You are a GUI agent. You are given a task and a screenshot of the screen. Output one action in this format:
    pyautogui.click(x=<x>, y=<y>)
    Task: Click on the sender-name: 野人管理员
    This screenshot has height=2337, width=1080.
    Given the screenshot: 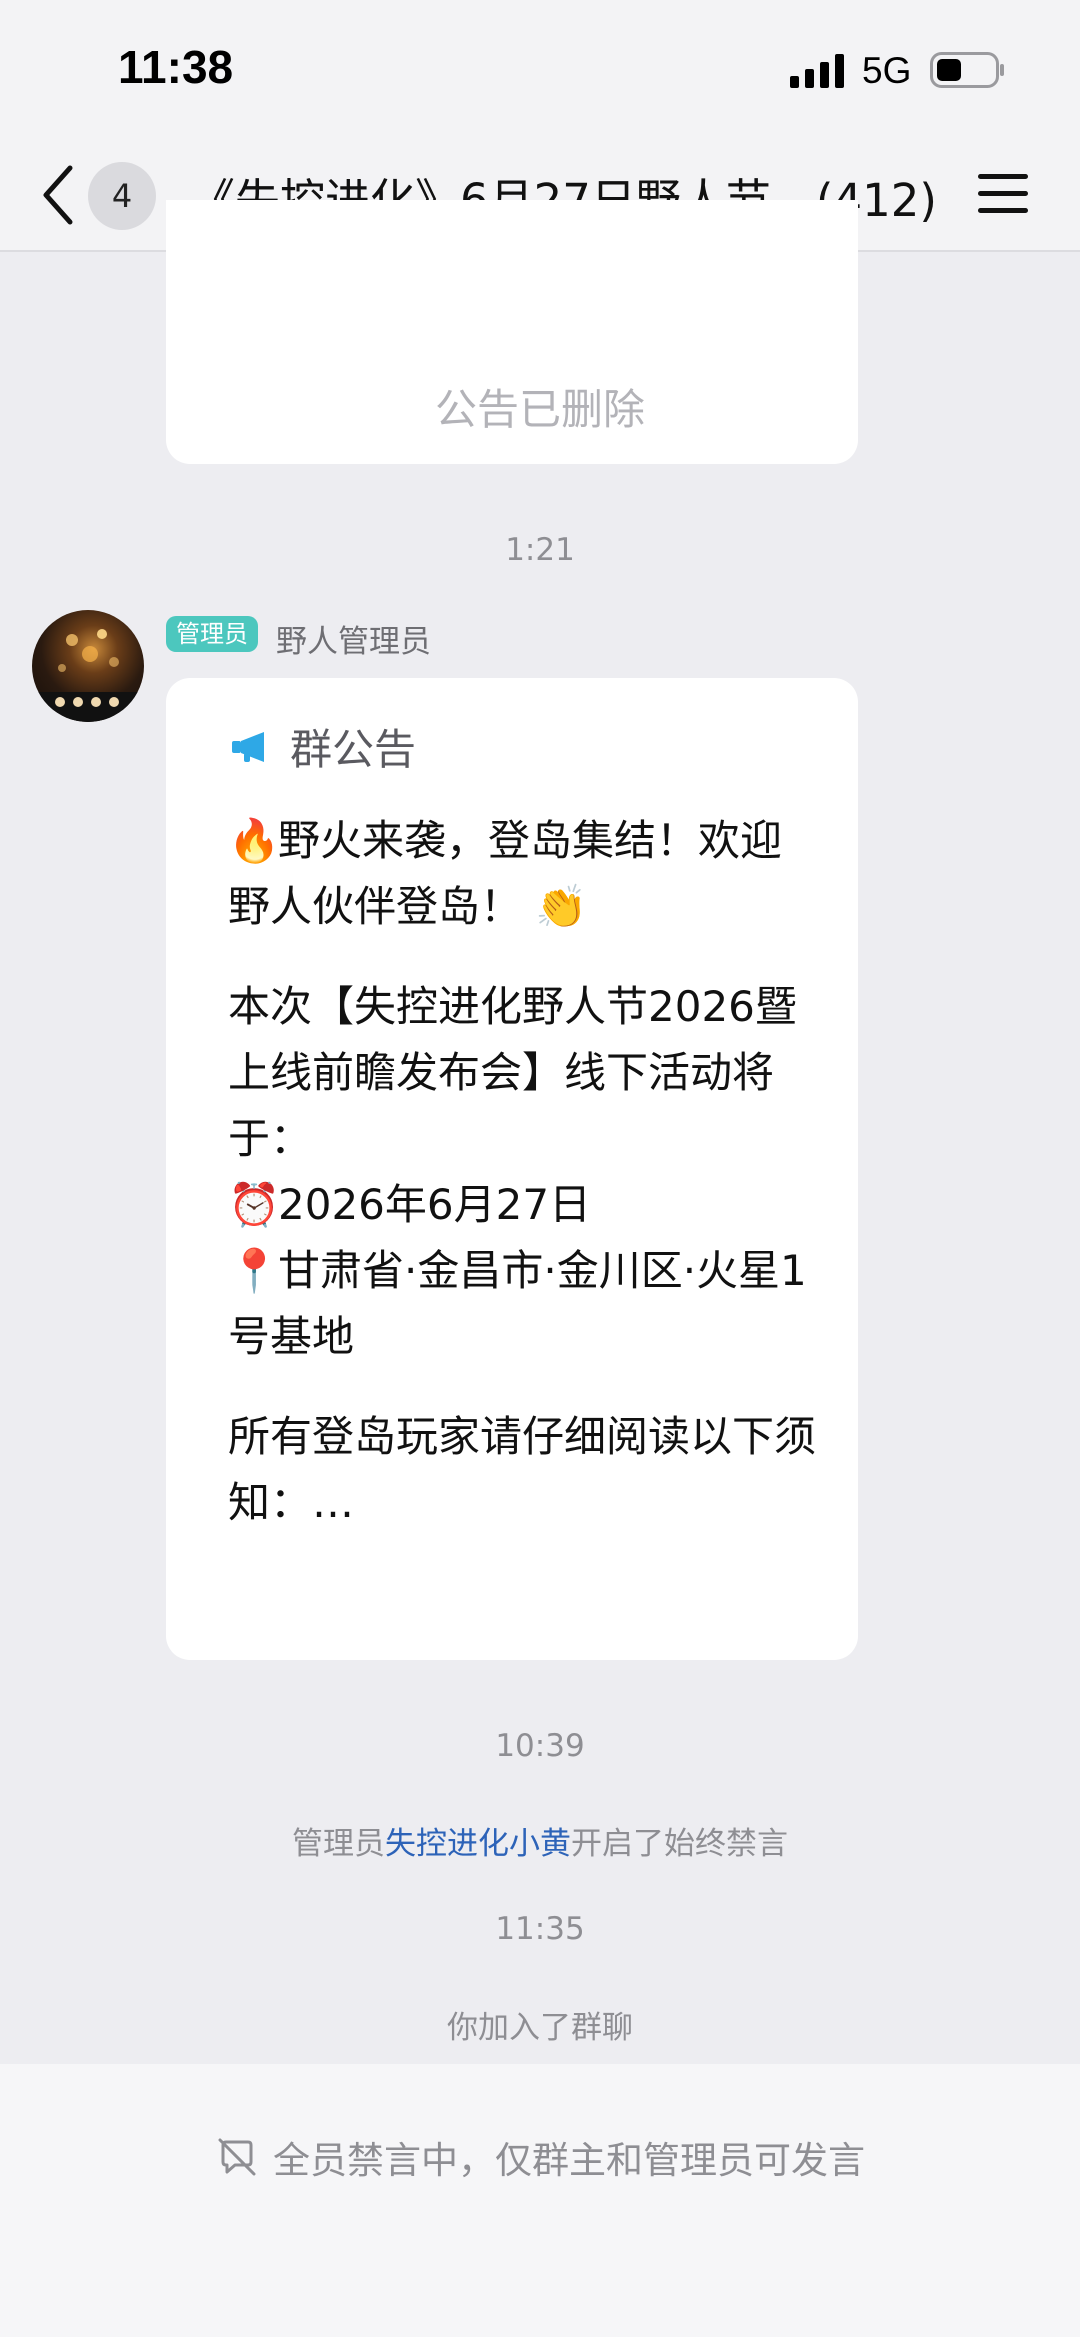 What is the action you would take?
    pyautogui.click(x=353, y=638)
    